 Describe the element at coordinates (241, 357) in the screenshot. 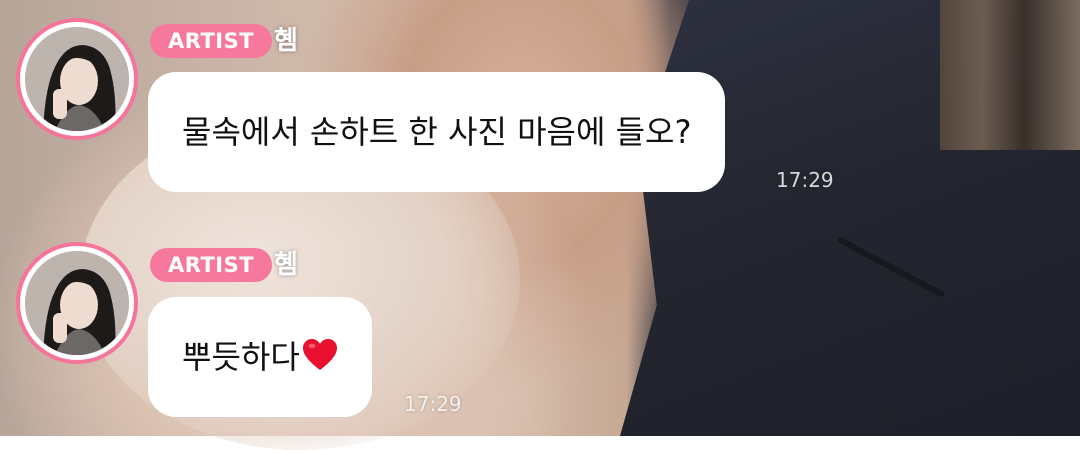

I see `message-text: 뿌듯하다` at that location.